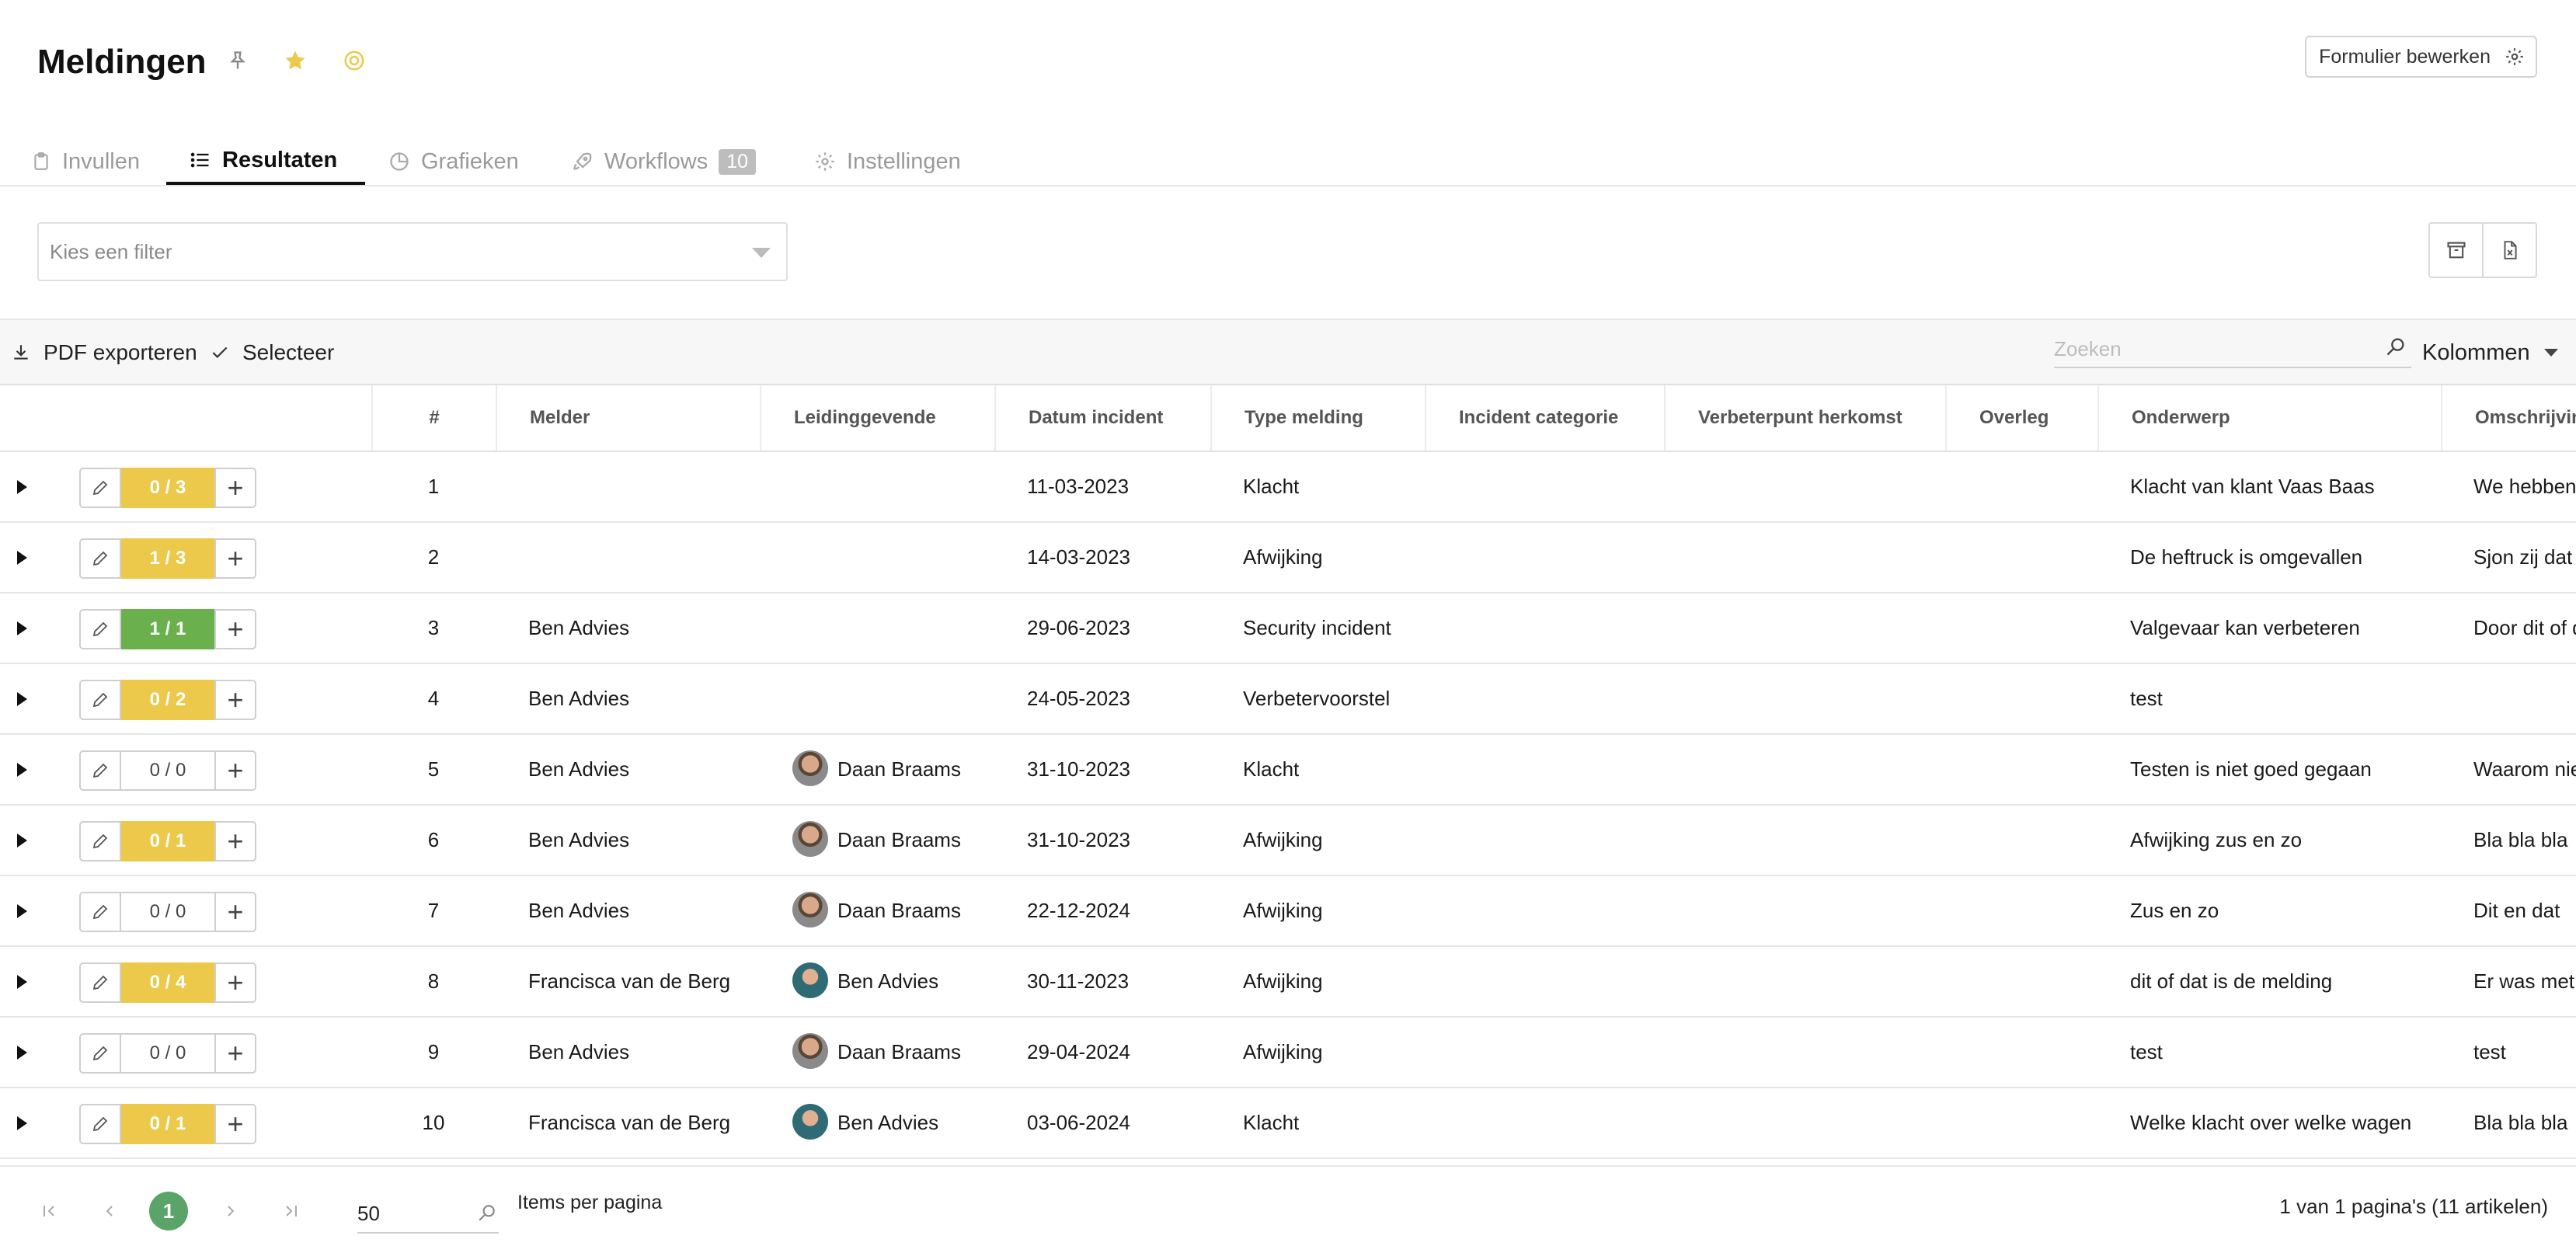 The image size is (2576, 1246). Describe the element at coordinates (887, 161) in the screenshot. I see `tab-instellingen: Instellingen` at that location.